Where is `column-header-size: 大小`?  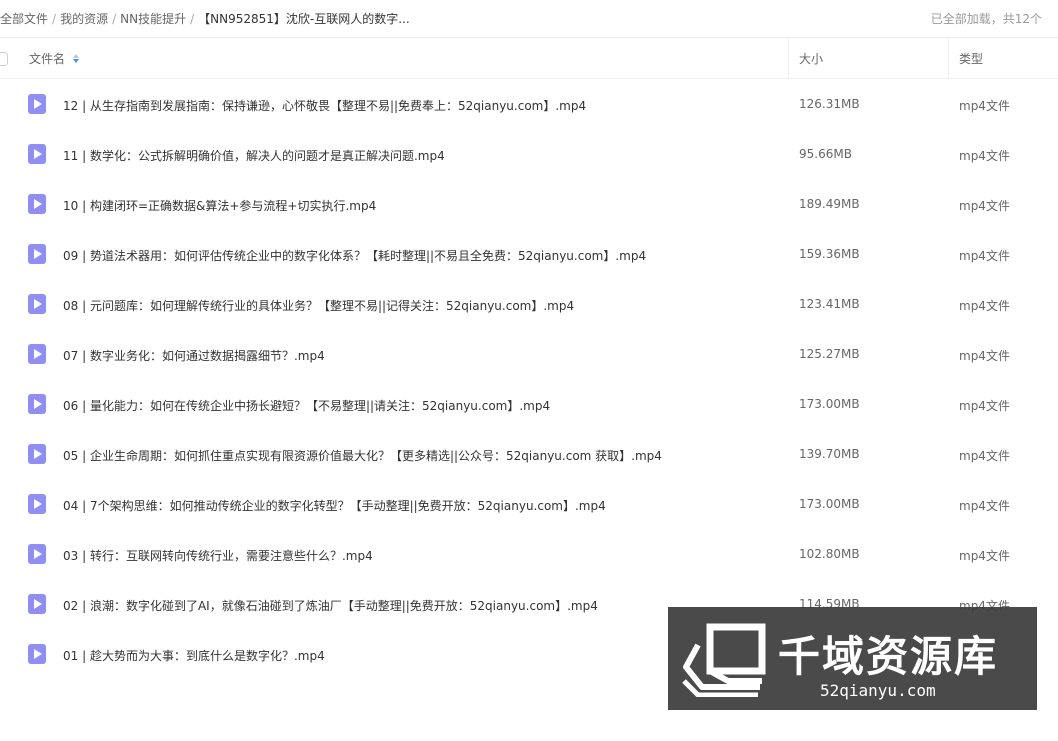 column-header-size: 大小 is located at coordinates (811, 58).